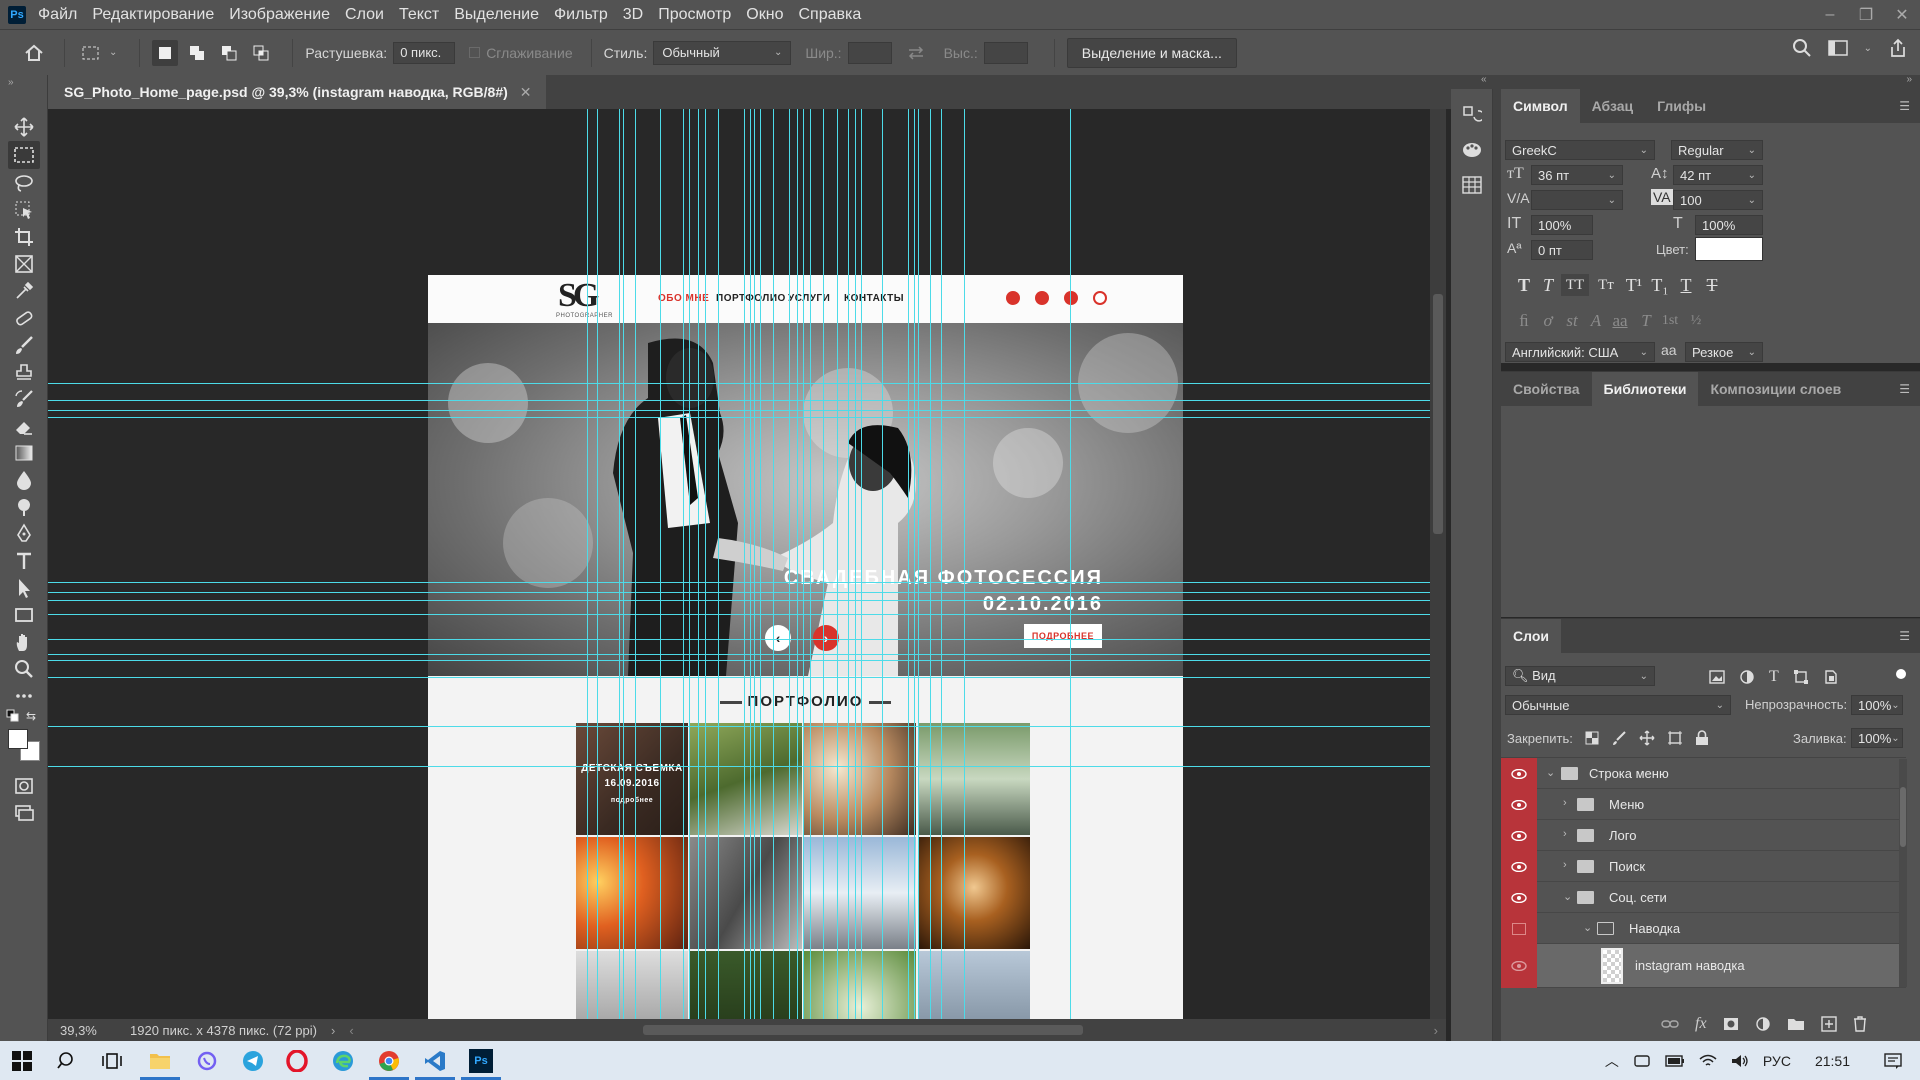 Image resolution: width=1920 pixels, height=1080 pixels. I want to click on stylistic-alternates-button: A, so click(1596, 321).